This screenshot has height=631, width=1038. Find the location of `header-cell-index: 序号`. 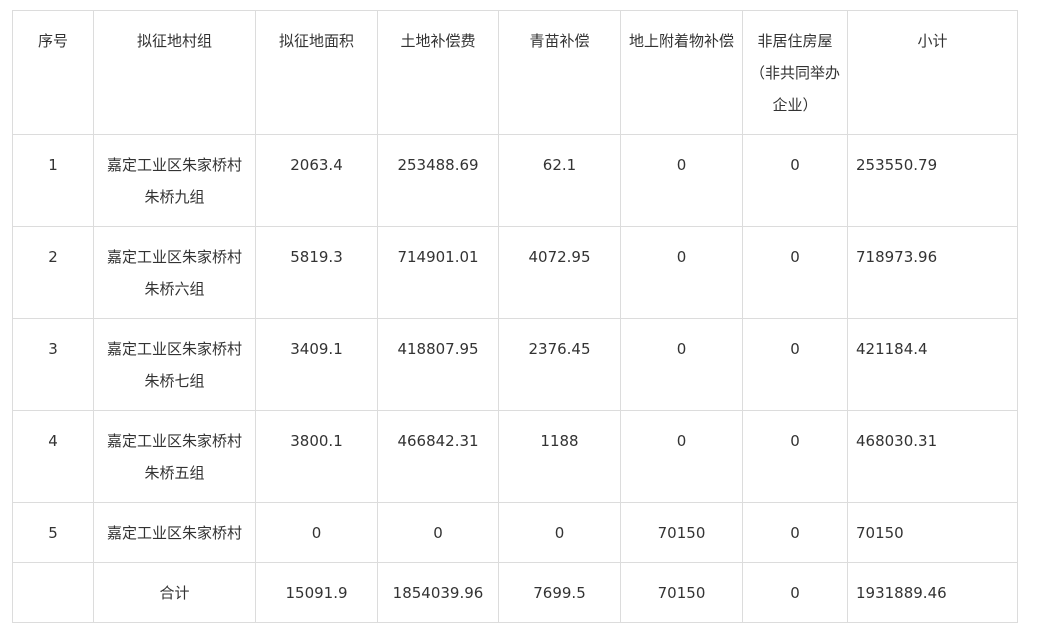

header-cell-index: 序号 is located at coordinates (53, 72).